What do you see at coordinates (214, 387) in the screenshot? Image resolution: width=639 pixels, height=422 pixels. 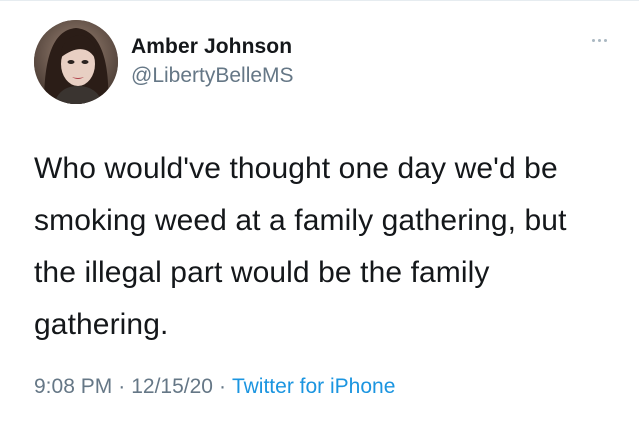 I see `tweet-metadata: 9:08 PM · 12/15/20 · Twitter for iPhone` at bounding box center [214, 387].